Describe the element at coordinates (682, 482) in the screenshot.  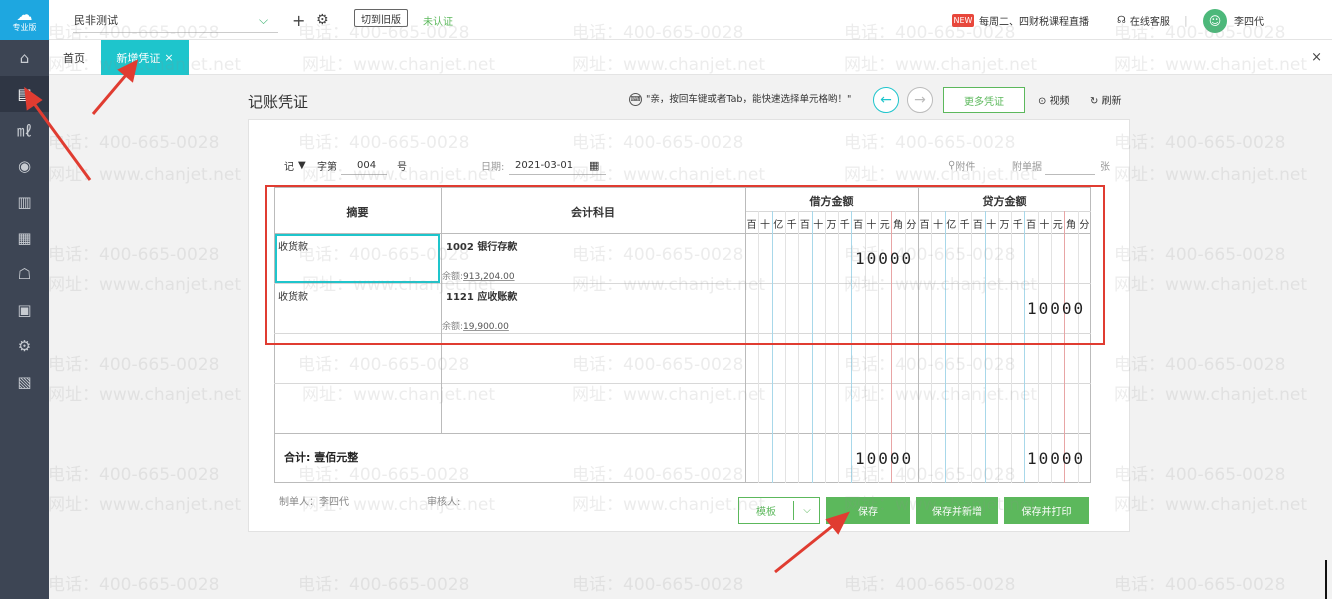
I see `grid-border` at that location.